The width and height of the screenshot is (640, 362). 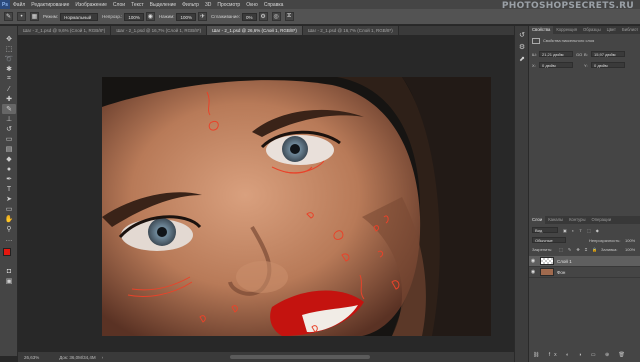 I want to click on menu-help: Справка, so click(x=274, y=5).